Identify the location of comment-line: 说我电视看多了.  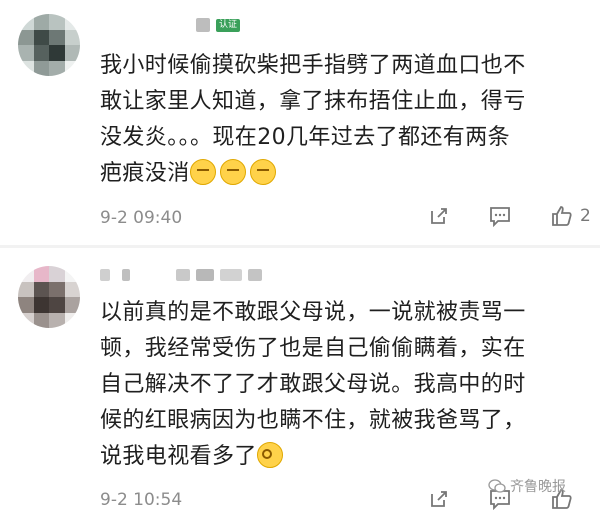
(178, 456).